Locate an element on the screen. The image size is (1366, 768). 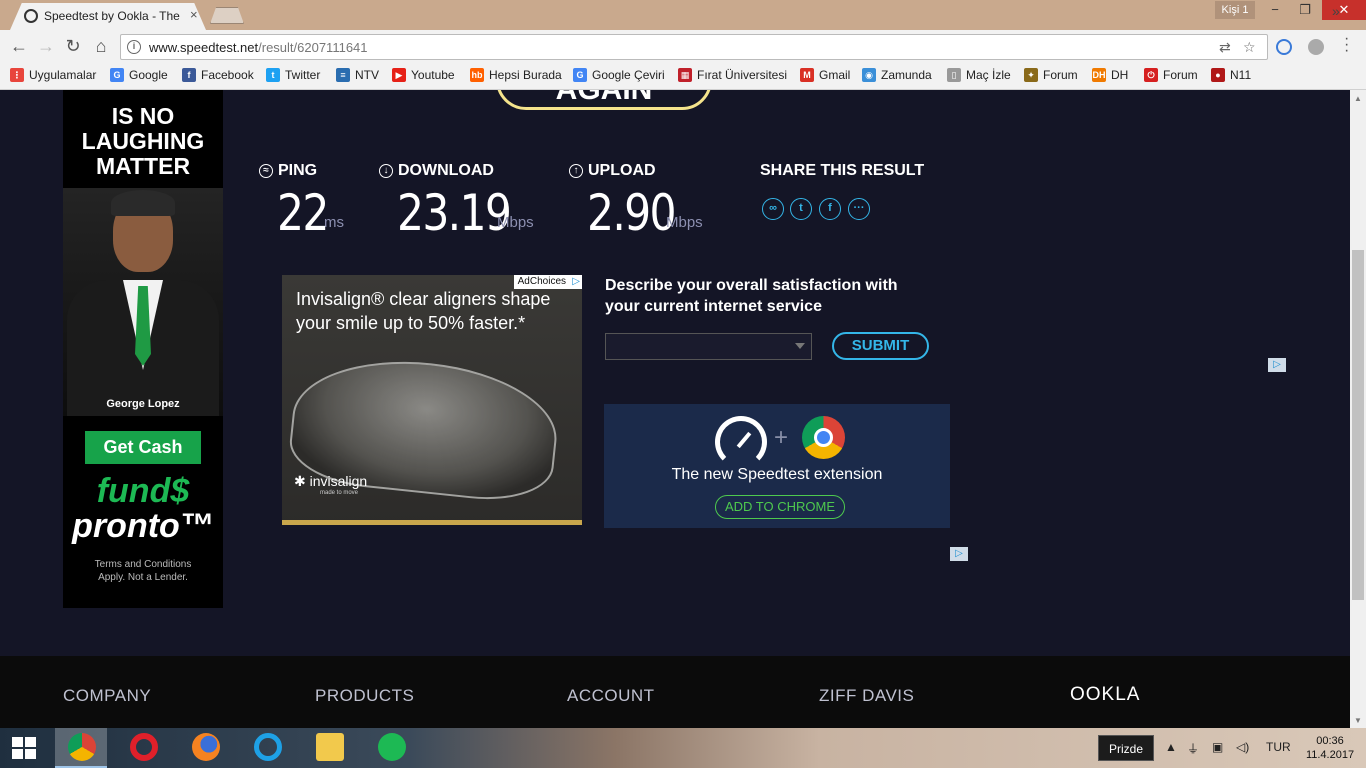
ookla-logo: OOKLA is located at coordinates (1105, 695).